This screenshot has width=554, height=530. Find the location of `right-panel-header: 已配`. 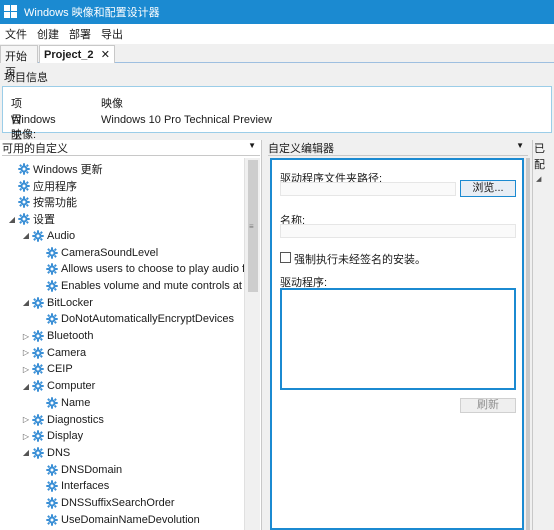

right-panel-header: 已配 is located at coordinates (544, 155).